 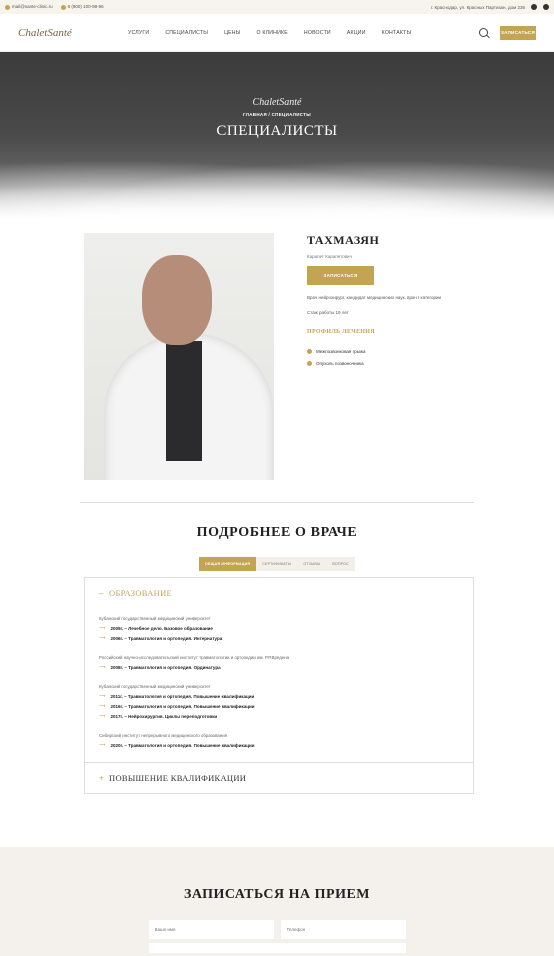 What do you see at coordinates (7, 7) in the screenshot?
I see `mail-icon` at bounding box center [7, 7].